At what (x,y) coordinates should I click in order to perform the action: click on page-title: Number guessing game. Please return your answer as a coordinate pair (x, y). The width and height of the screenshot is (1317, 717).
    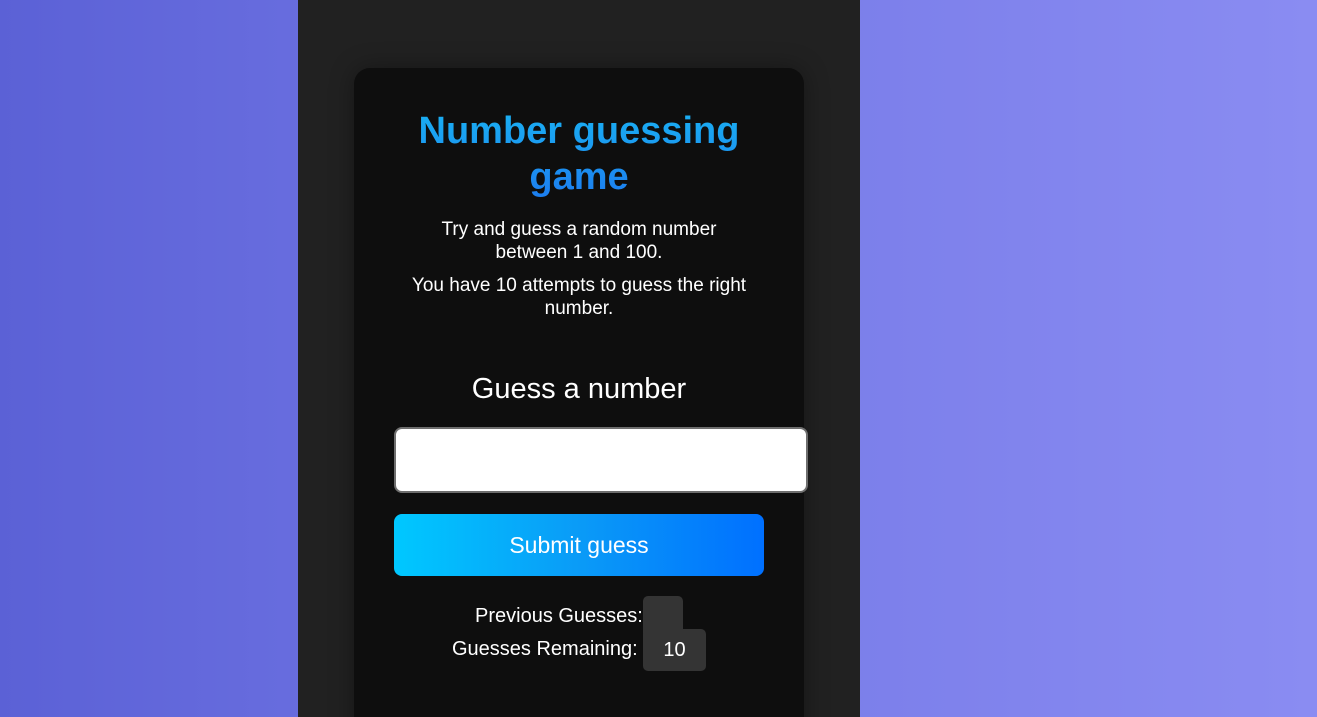
    Looking at the image, I should click on (579, 154).